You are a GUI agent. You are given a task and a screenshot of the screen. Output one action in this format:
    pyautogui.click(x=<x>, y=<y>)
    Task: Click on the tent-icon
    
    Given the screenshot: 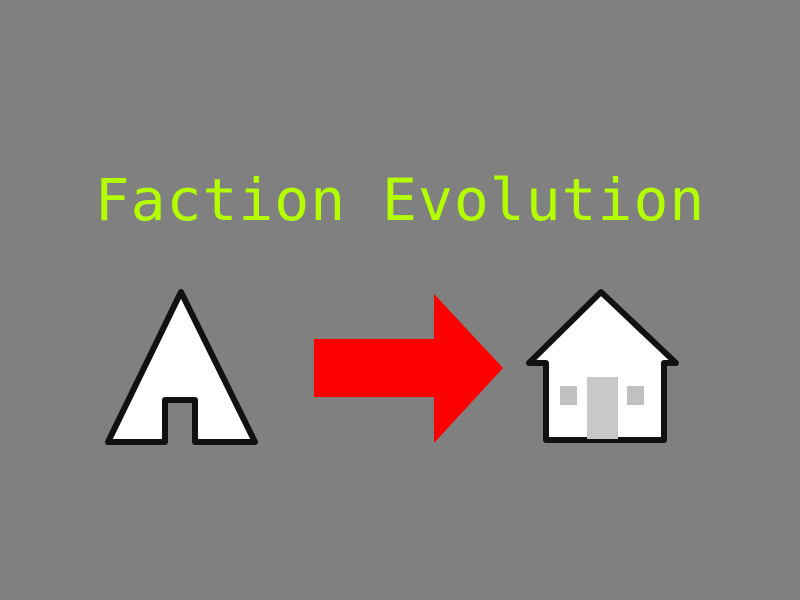 What is the action you would take?
    pyautogui.click(x=181, y=367)
    